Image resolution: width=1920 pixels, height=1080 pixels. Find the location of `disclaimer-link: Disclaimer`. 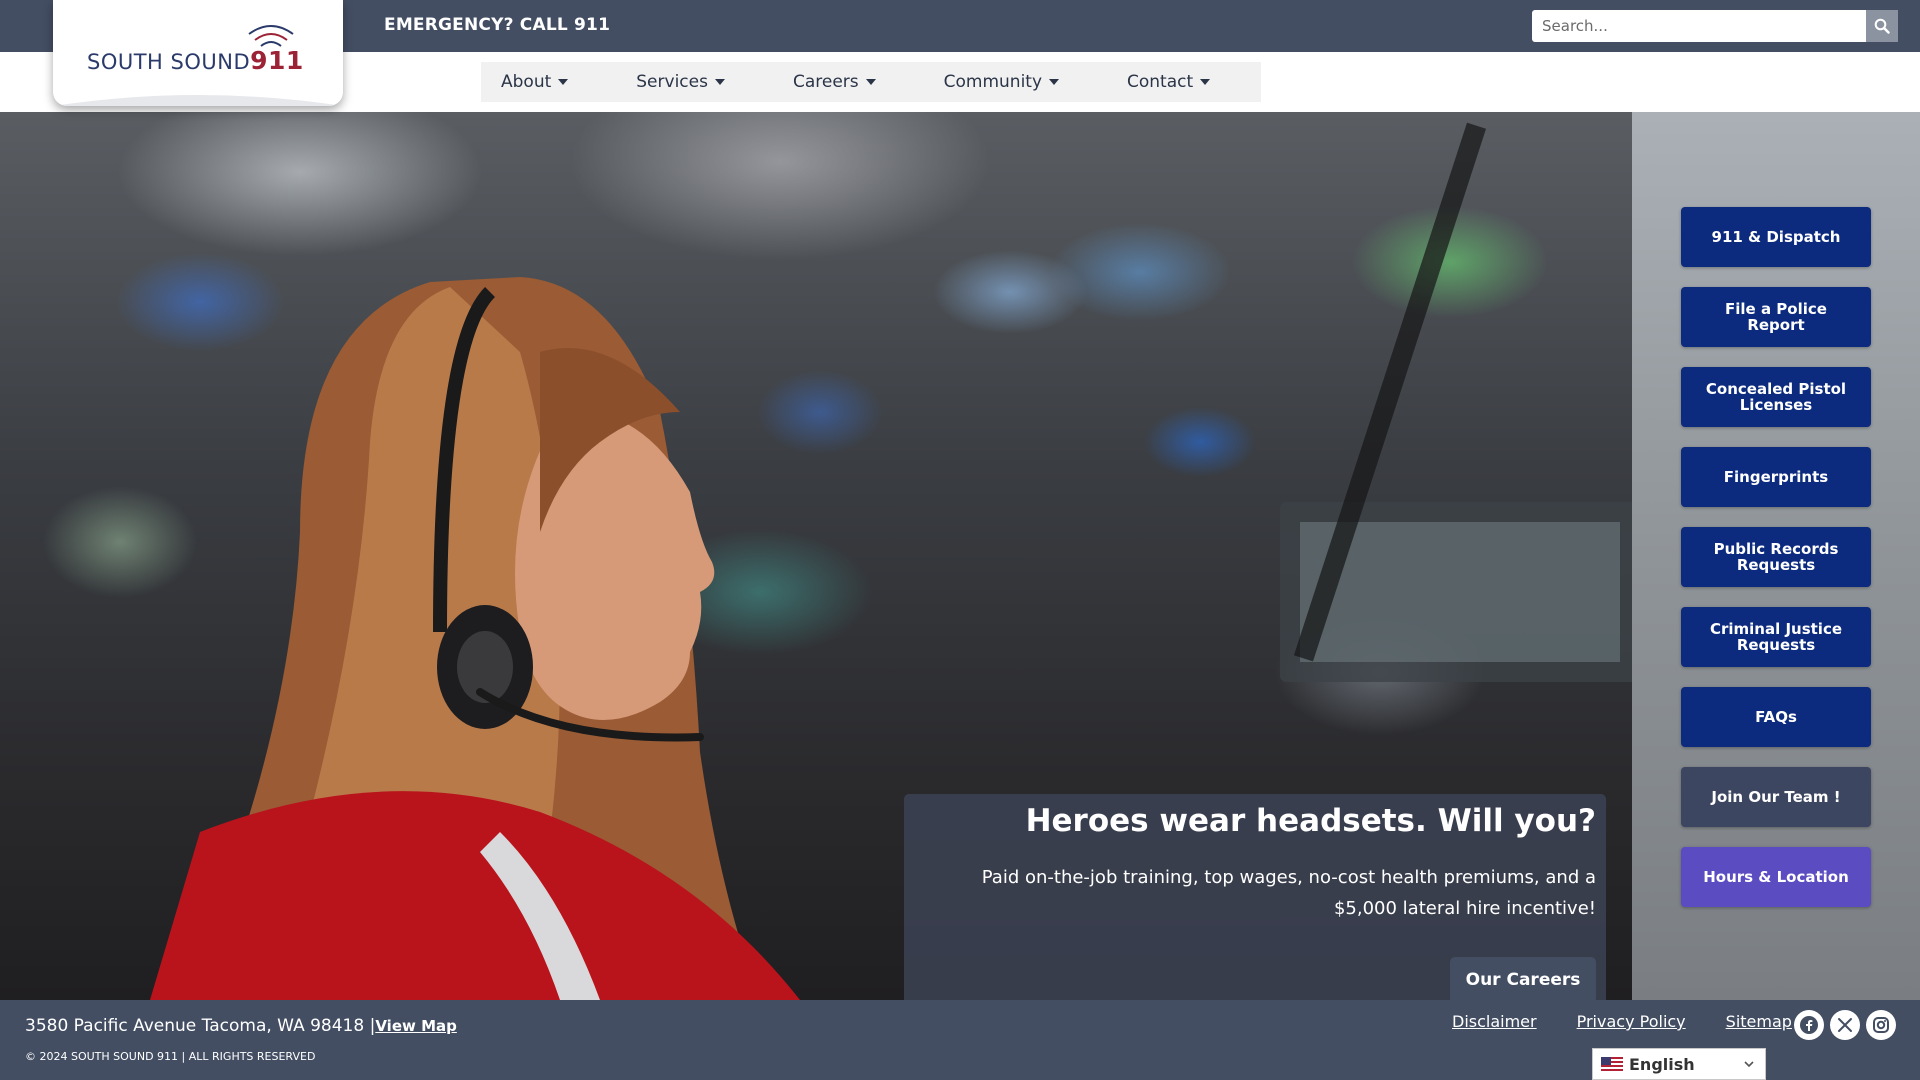

disclaimer-link: Disclaimer is located at coordinates (1494, 1021).